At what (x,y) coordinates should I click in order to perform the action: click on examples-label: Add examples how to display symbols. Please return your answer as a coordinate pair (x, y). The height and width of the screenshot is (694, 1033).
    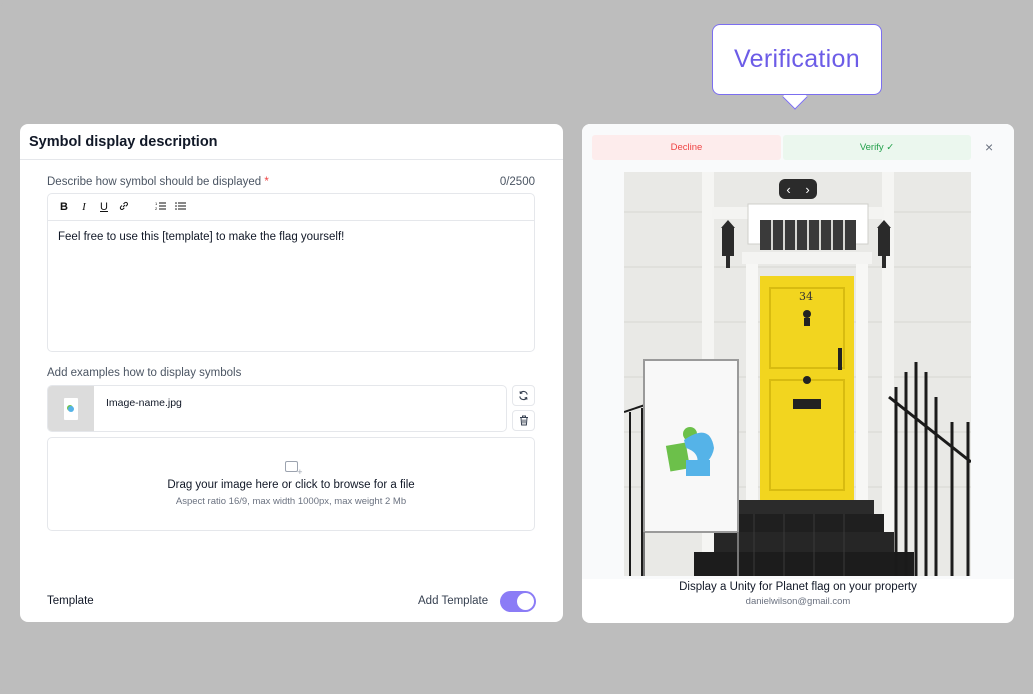
    Looking at the image, I should click on (144, 373).